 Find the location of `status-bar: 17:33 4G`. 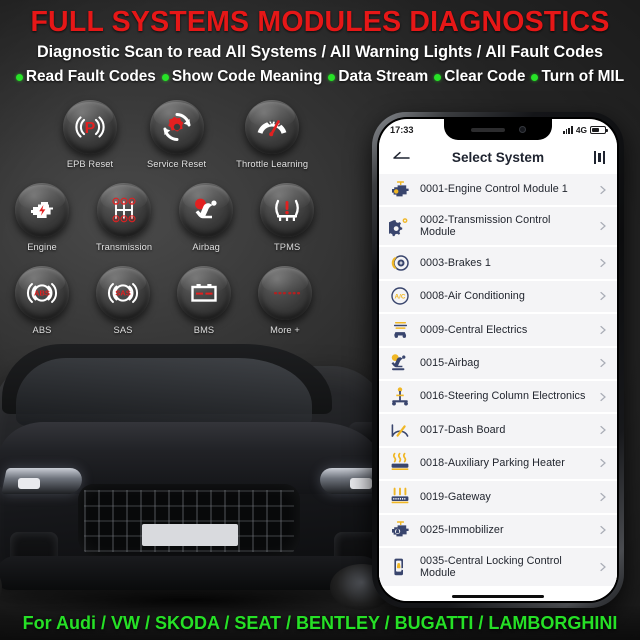

status-bar: 17:33 4G is located at coordinates (498, 129).